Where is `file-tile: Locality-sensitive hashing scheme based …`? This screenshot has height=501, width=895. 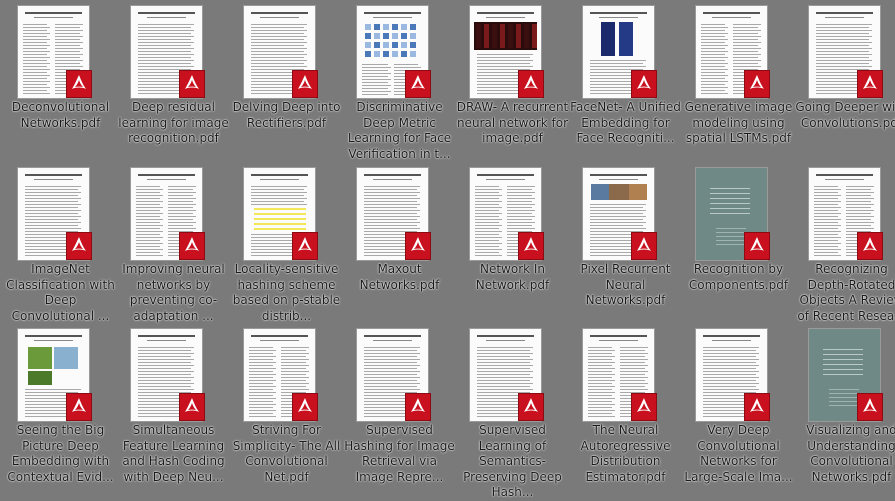 file-tile: Locality-sensitive hashing scheme based … is located at coordinates (286, 246).